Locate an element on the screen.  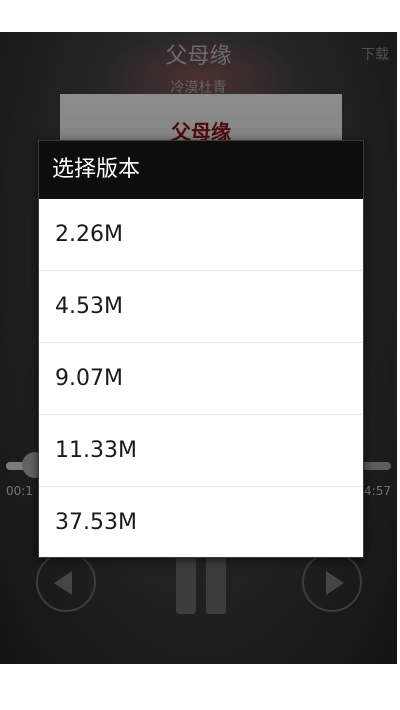
version-option: 9.07M is located at coordinates (201, 379).